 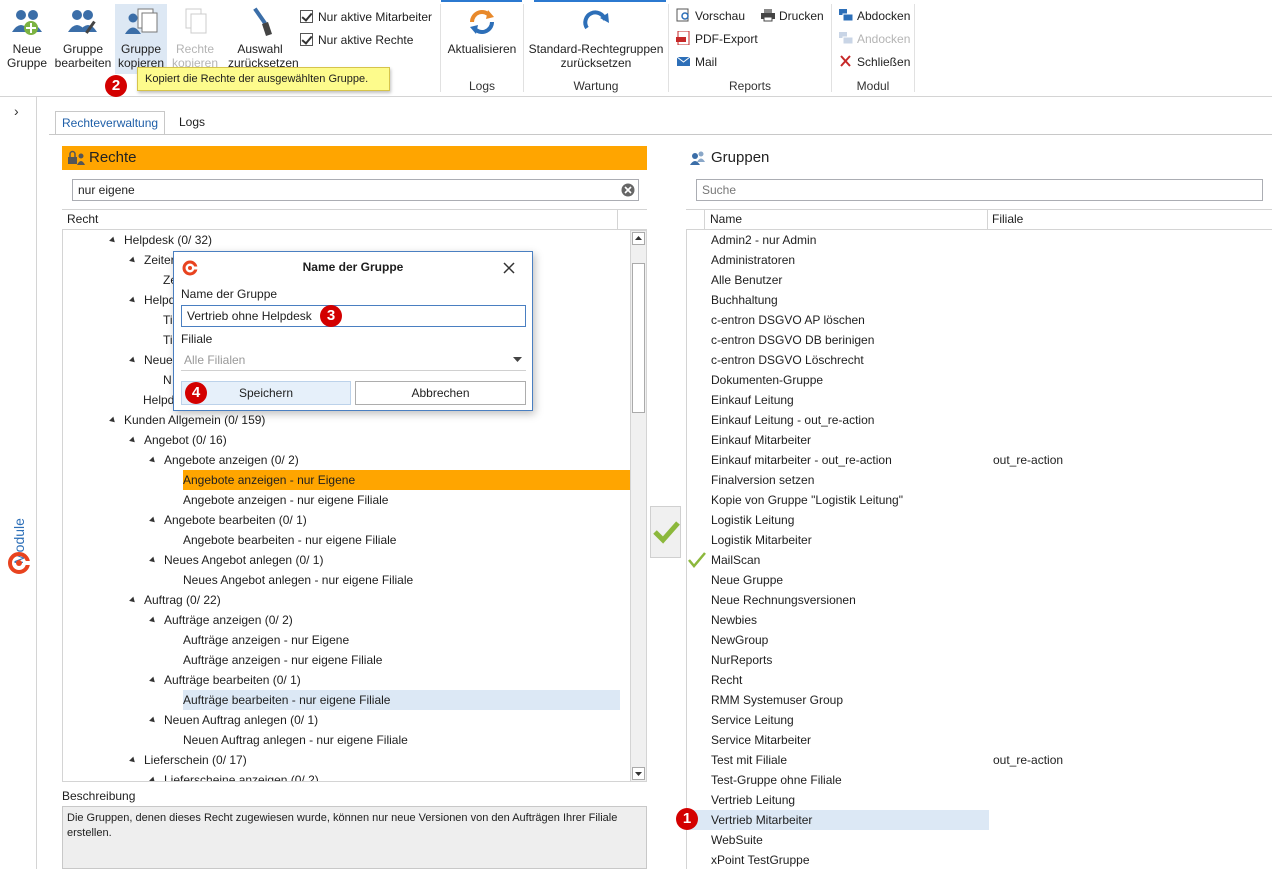 What do you see at coordinates (717, 39) in the screenshot?
I see `pdf-export-button: PDF-Export` at bounding box center [717, 39].